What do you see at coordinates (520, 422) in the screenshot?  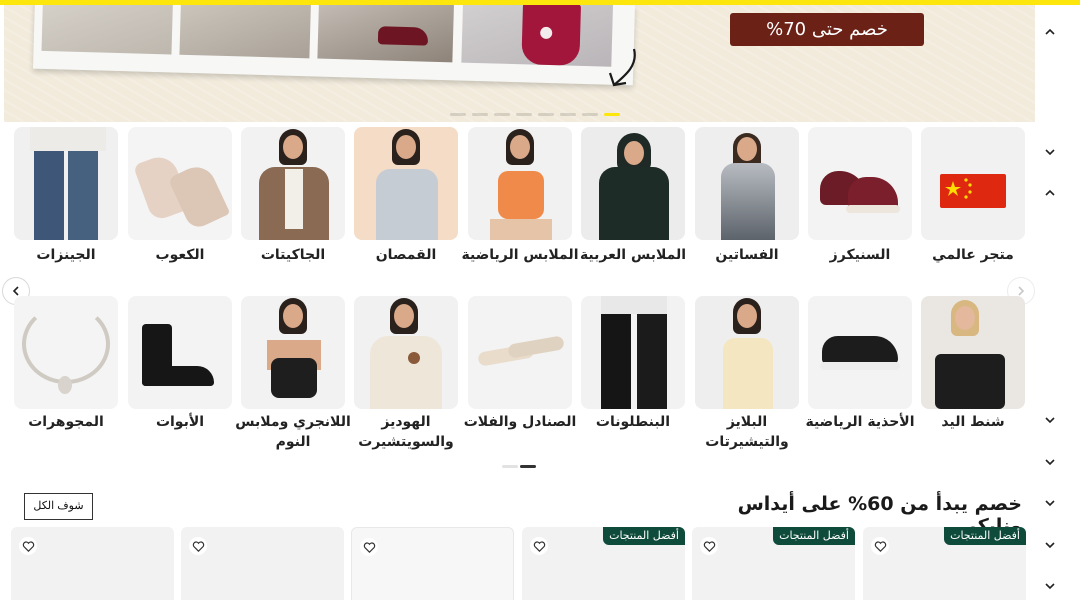 I see `category-label: الصنادل والفلات` at bounding box center [520, 422].